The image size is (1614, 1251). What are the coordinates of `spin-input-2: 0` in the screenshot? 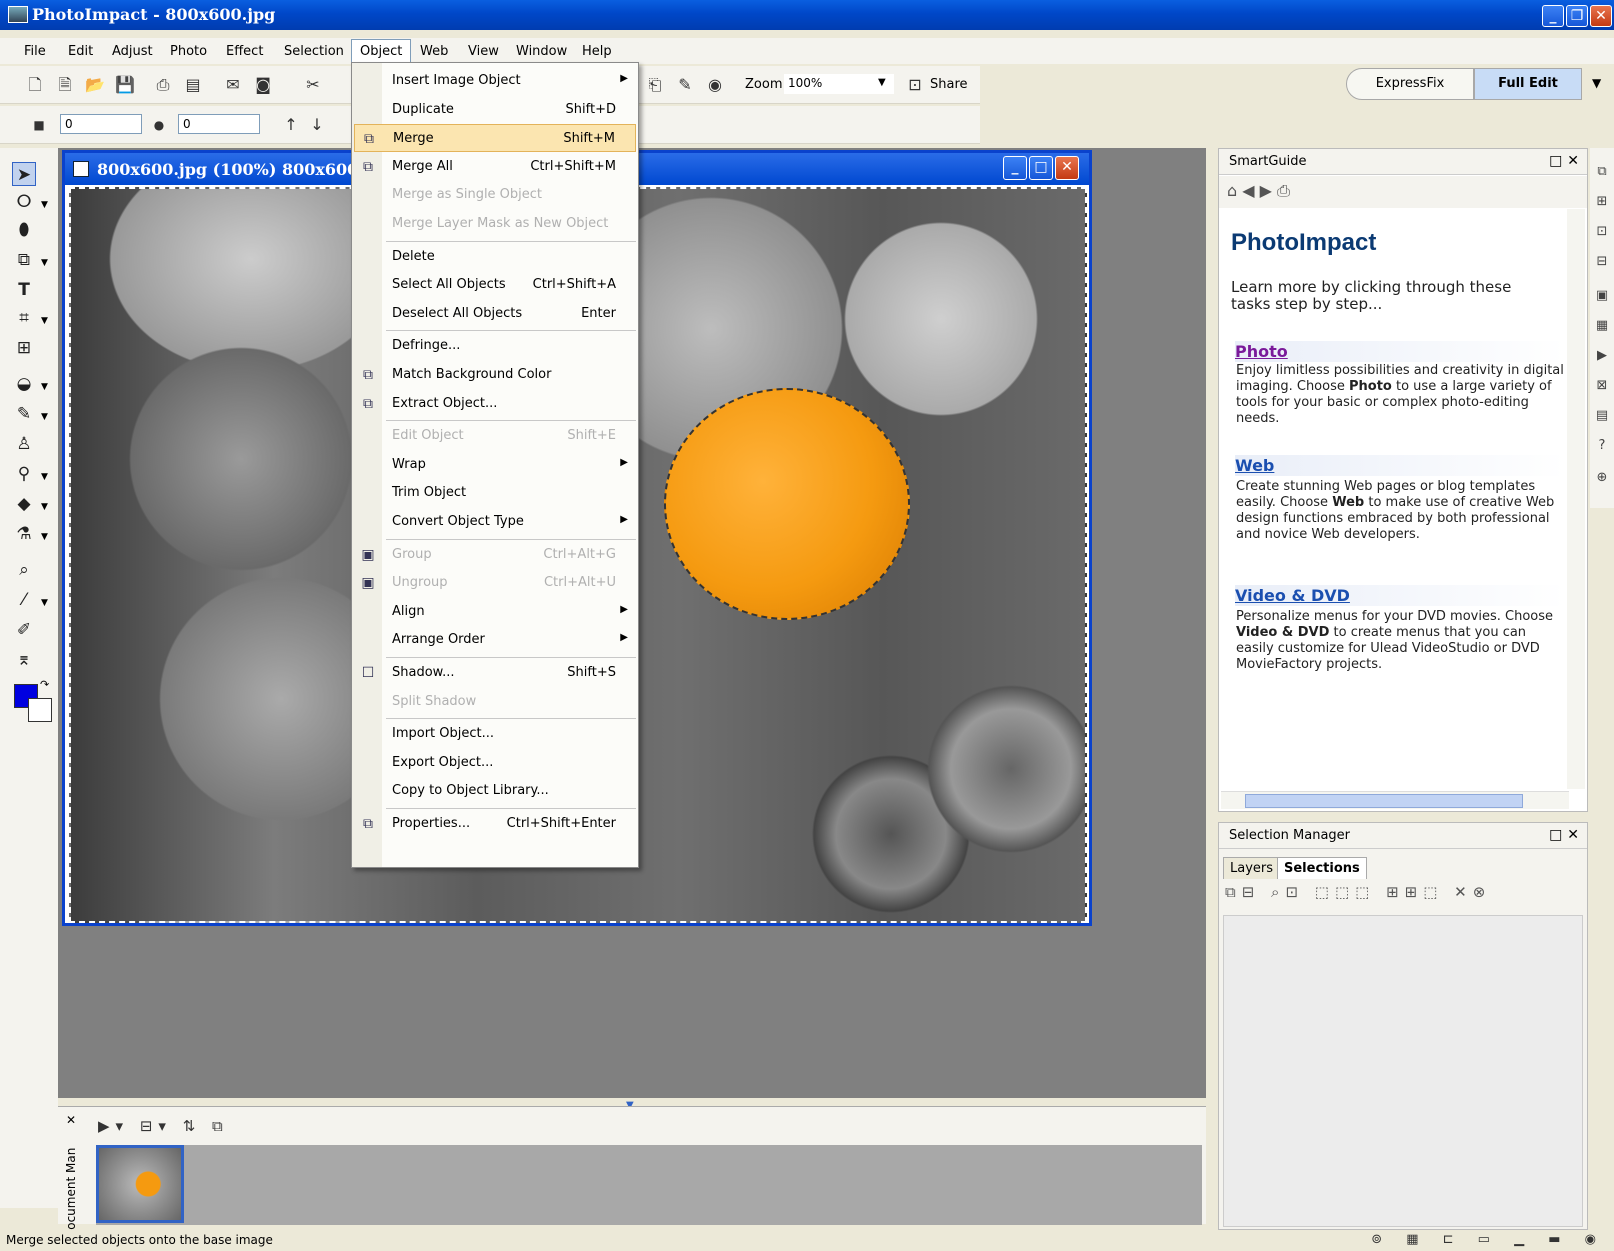 It's located at (219, 124).